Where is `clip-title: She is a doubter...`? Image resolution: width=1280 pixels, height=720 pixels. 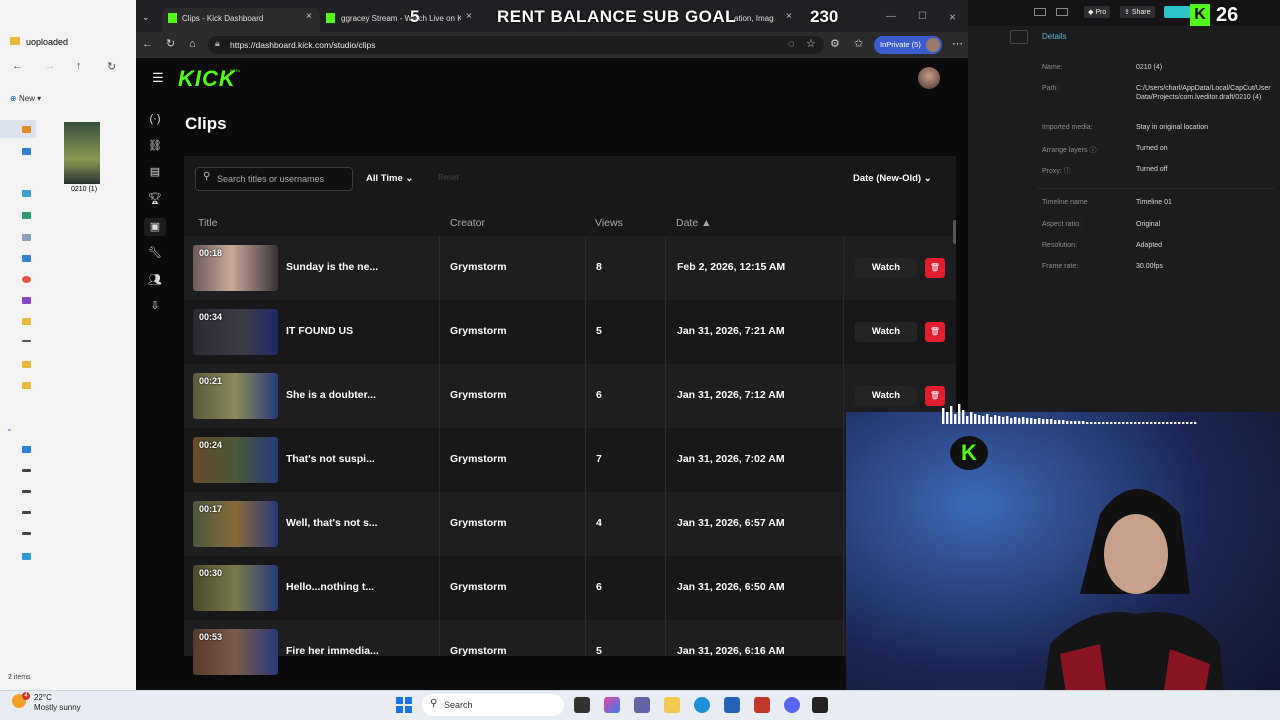 clip-title: She is a doubter... is located at coordinates (331, 395).